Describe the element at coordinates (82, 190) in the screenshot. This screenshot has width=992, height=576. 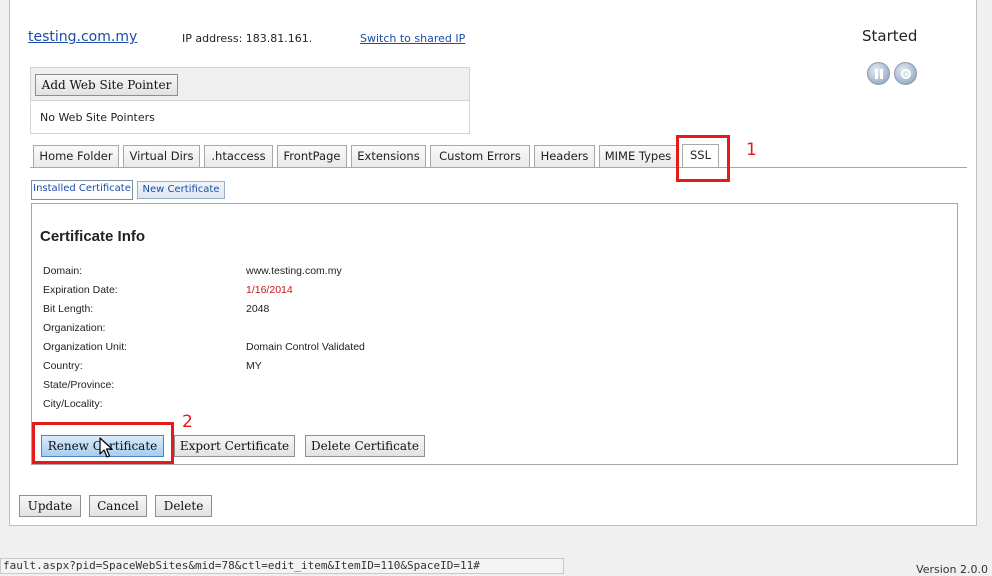
I see `subtab-installed-certificate: Installed Certificate` at that location.